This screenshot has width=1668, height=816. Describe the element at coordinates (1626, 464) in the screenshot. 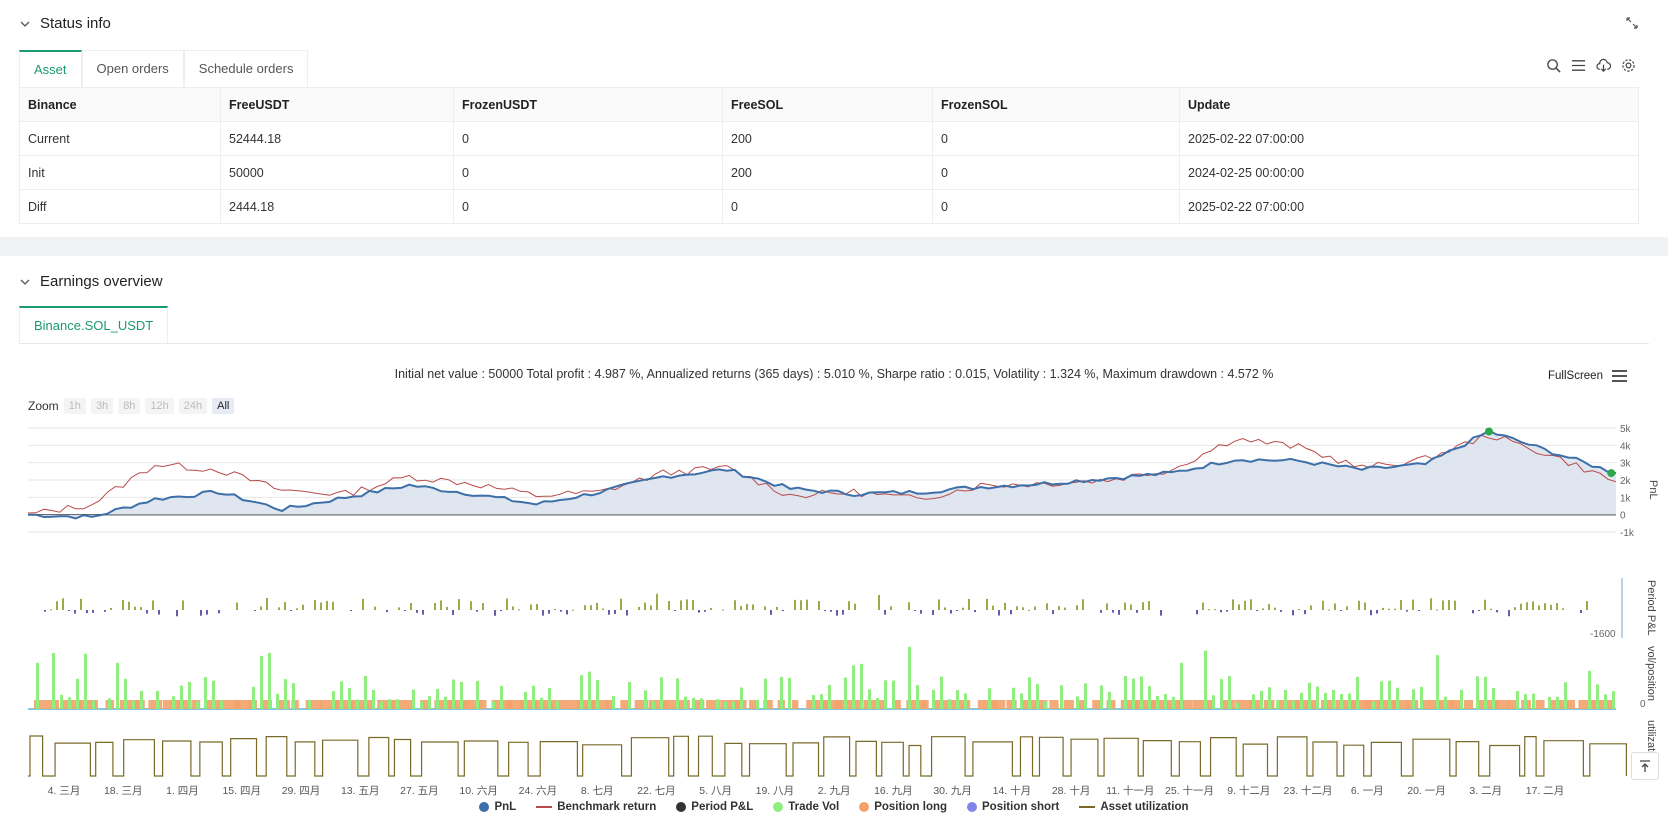

I see `y-tick-label: 3k` at that location.